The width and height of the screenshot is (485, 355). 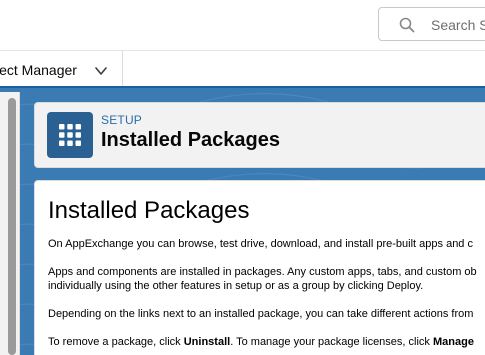 What do you see at coordinates (101, 71) in the screenshot?
I see `chevron-down-icon` at bounding box center [101, 71].